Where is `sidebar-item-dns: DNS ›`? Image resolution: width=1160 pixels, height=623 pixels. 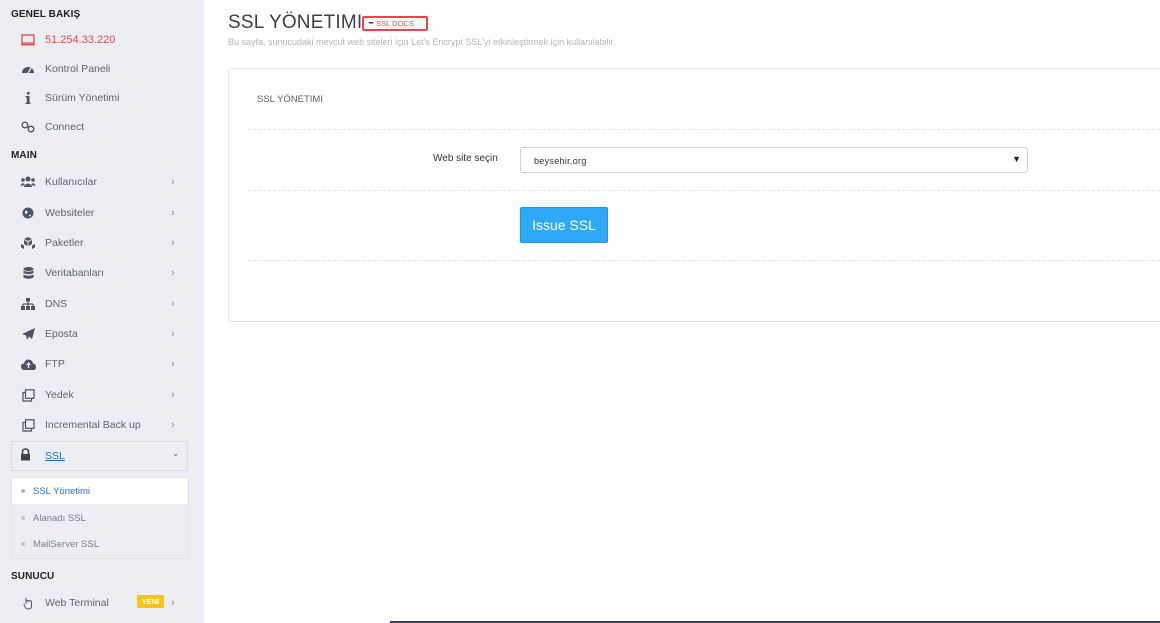
sidebar-item-dns: DNS › is located at coordinates (102, 304).